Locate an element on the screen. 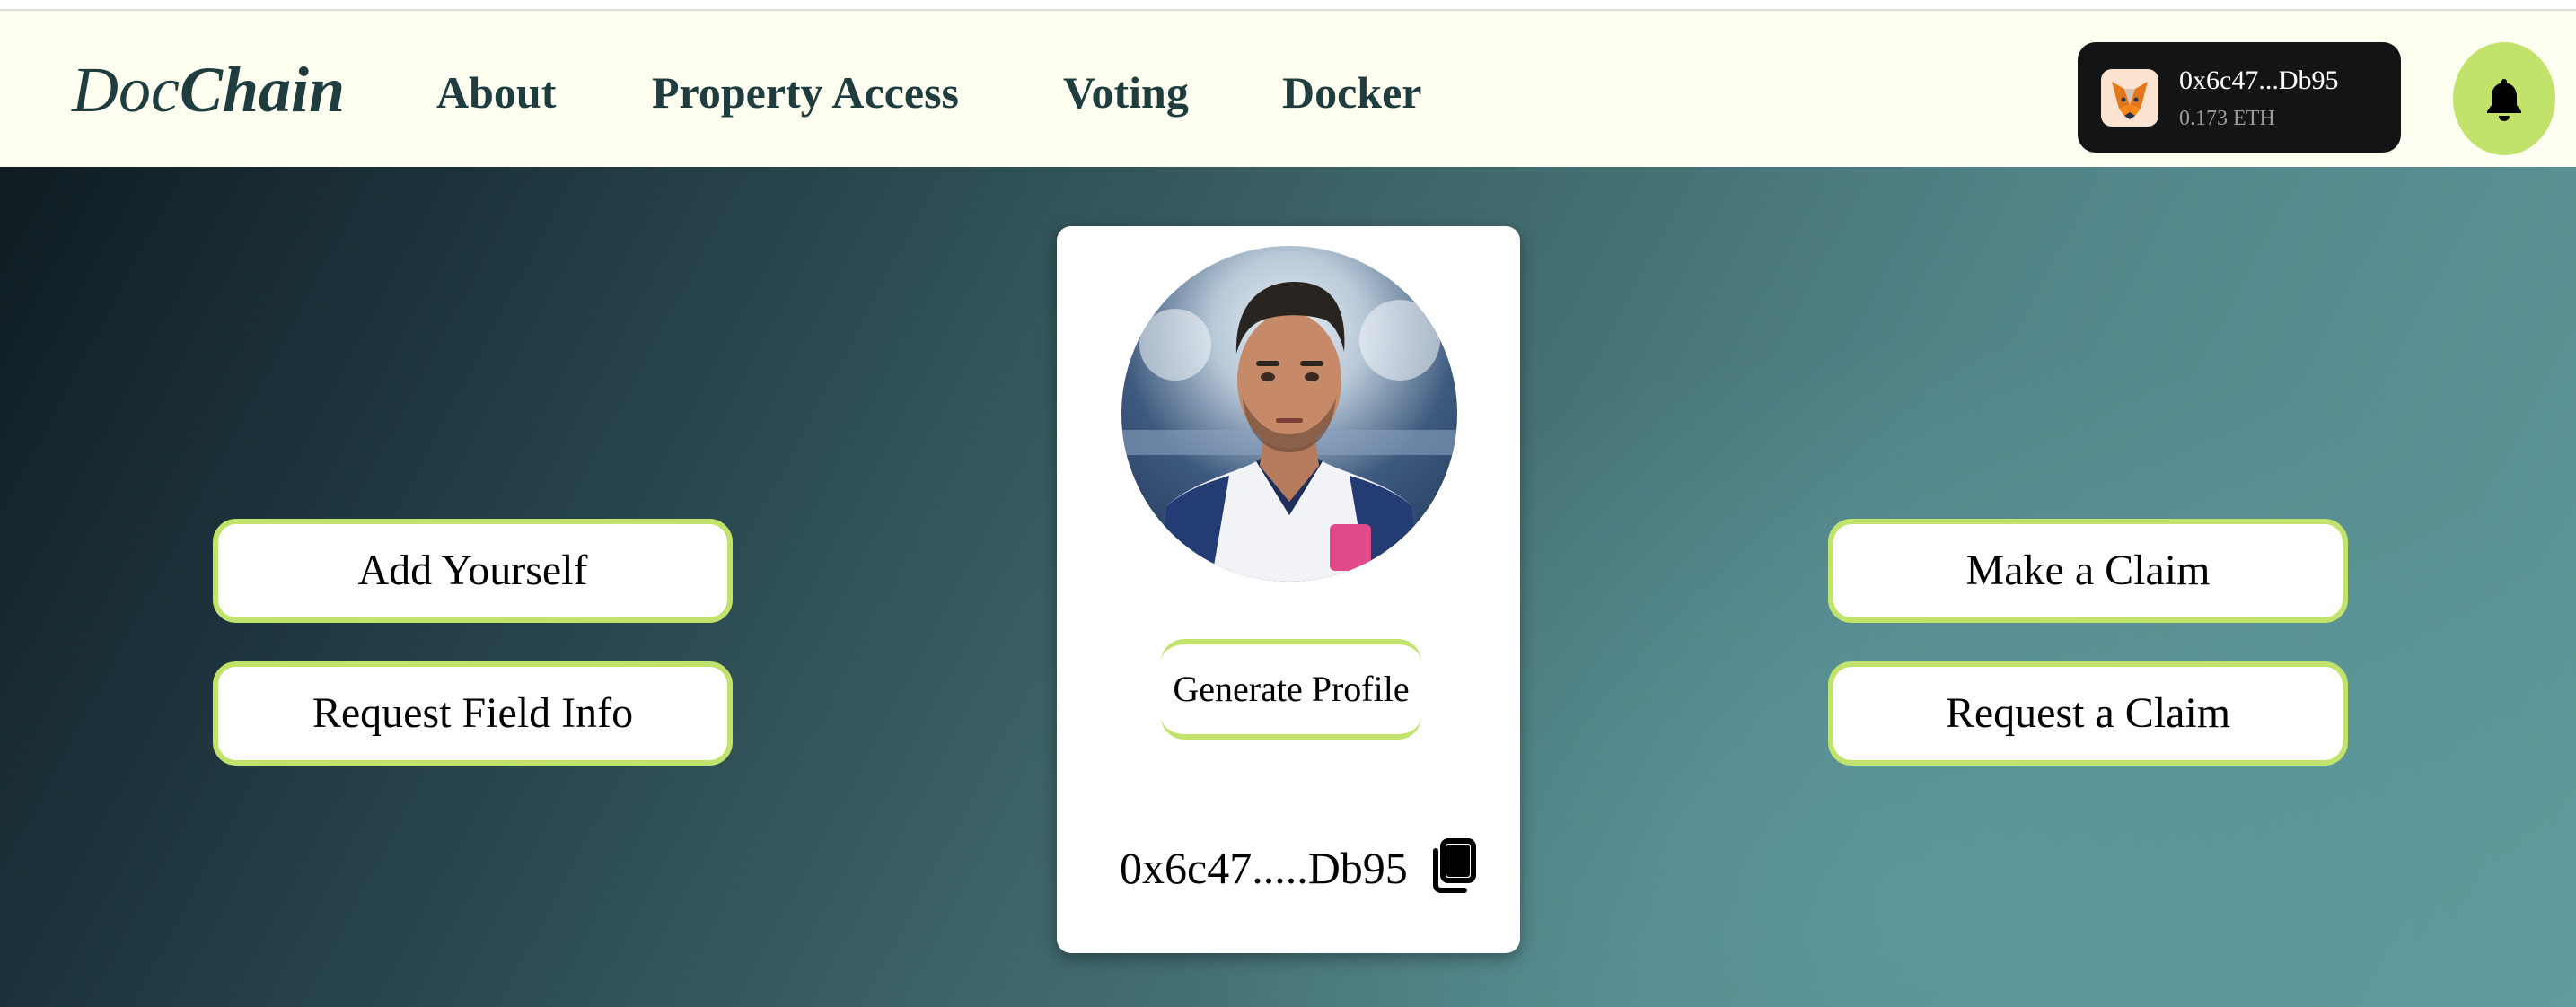  profile-card: Generate Profile 0x6c47.....Db95 is located at coordinates (1289, 589).